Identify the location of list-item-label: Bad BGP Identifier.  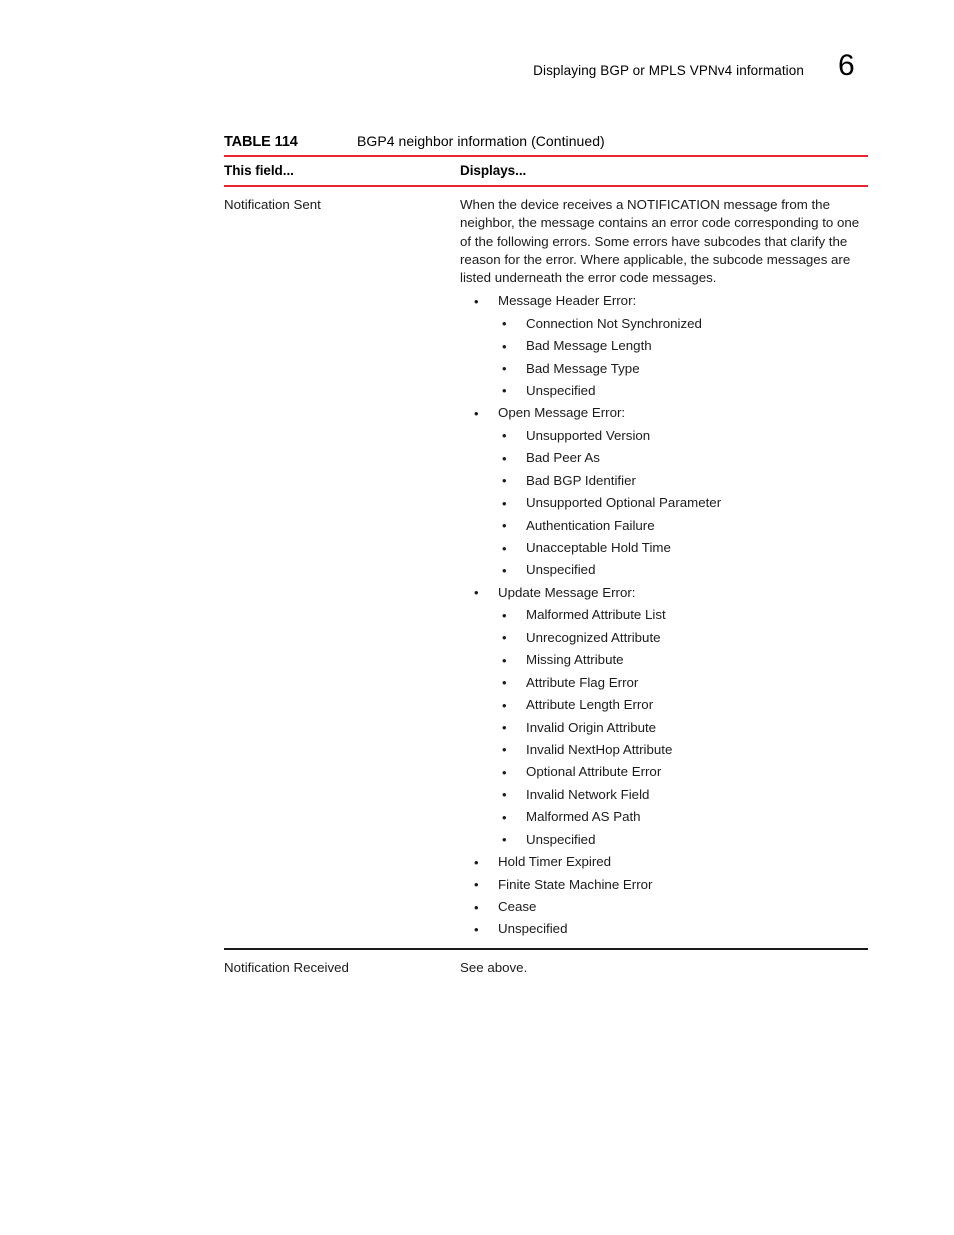
(581, 480).